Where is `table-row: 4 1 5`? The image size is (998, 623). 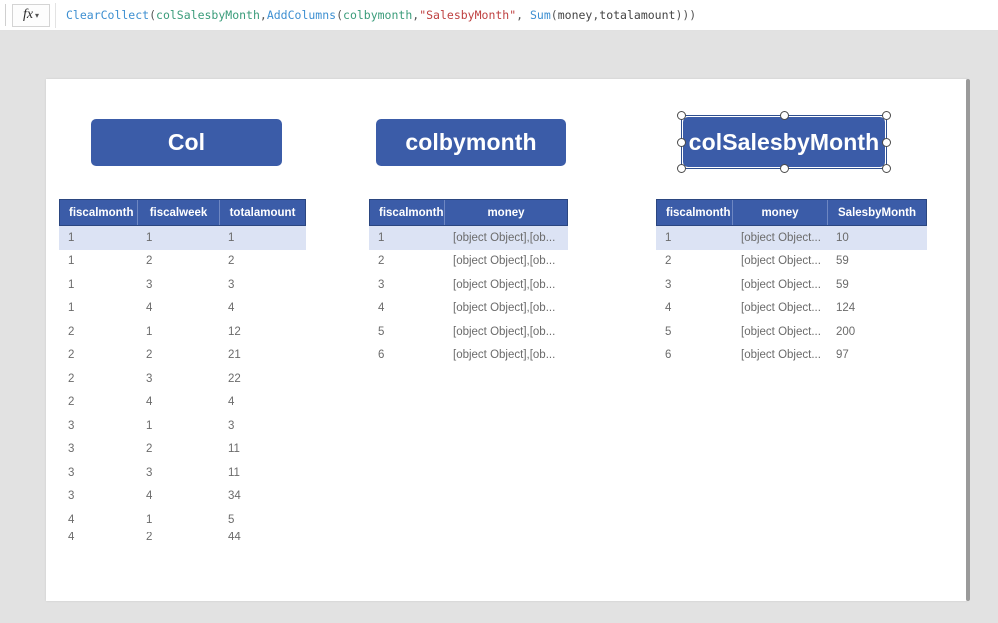 table-row: 4 1 5 is located at coordinates (182, 520).